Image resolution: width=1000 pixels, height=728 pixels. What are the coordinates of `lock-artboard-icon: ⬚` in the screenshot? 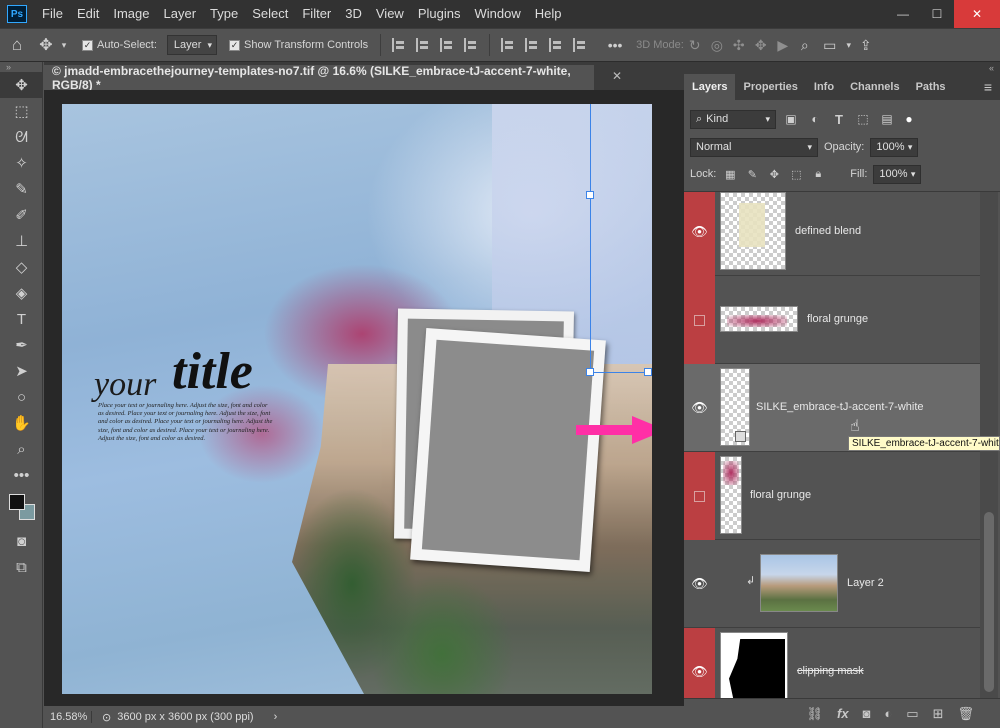 It's located at (796, 174).